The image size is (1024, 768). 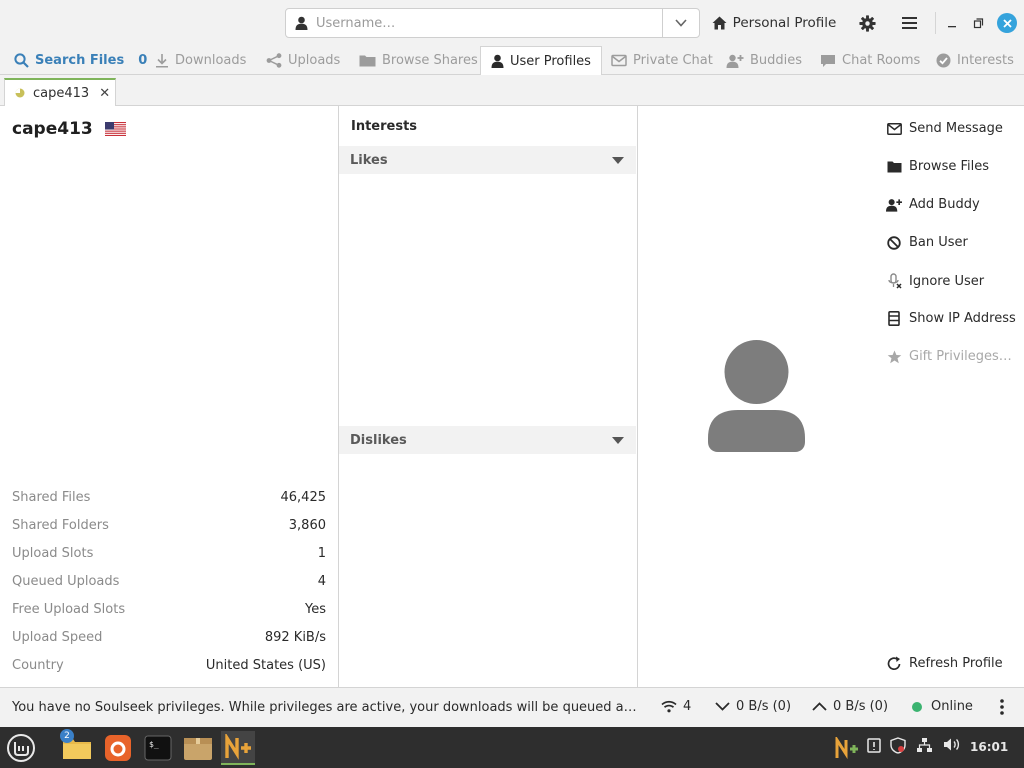 What do you see at coordinates (944, 204) in the screenshot?
I see `action-label: Add Buddy` at bounding box center [944, 204].